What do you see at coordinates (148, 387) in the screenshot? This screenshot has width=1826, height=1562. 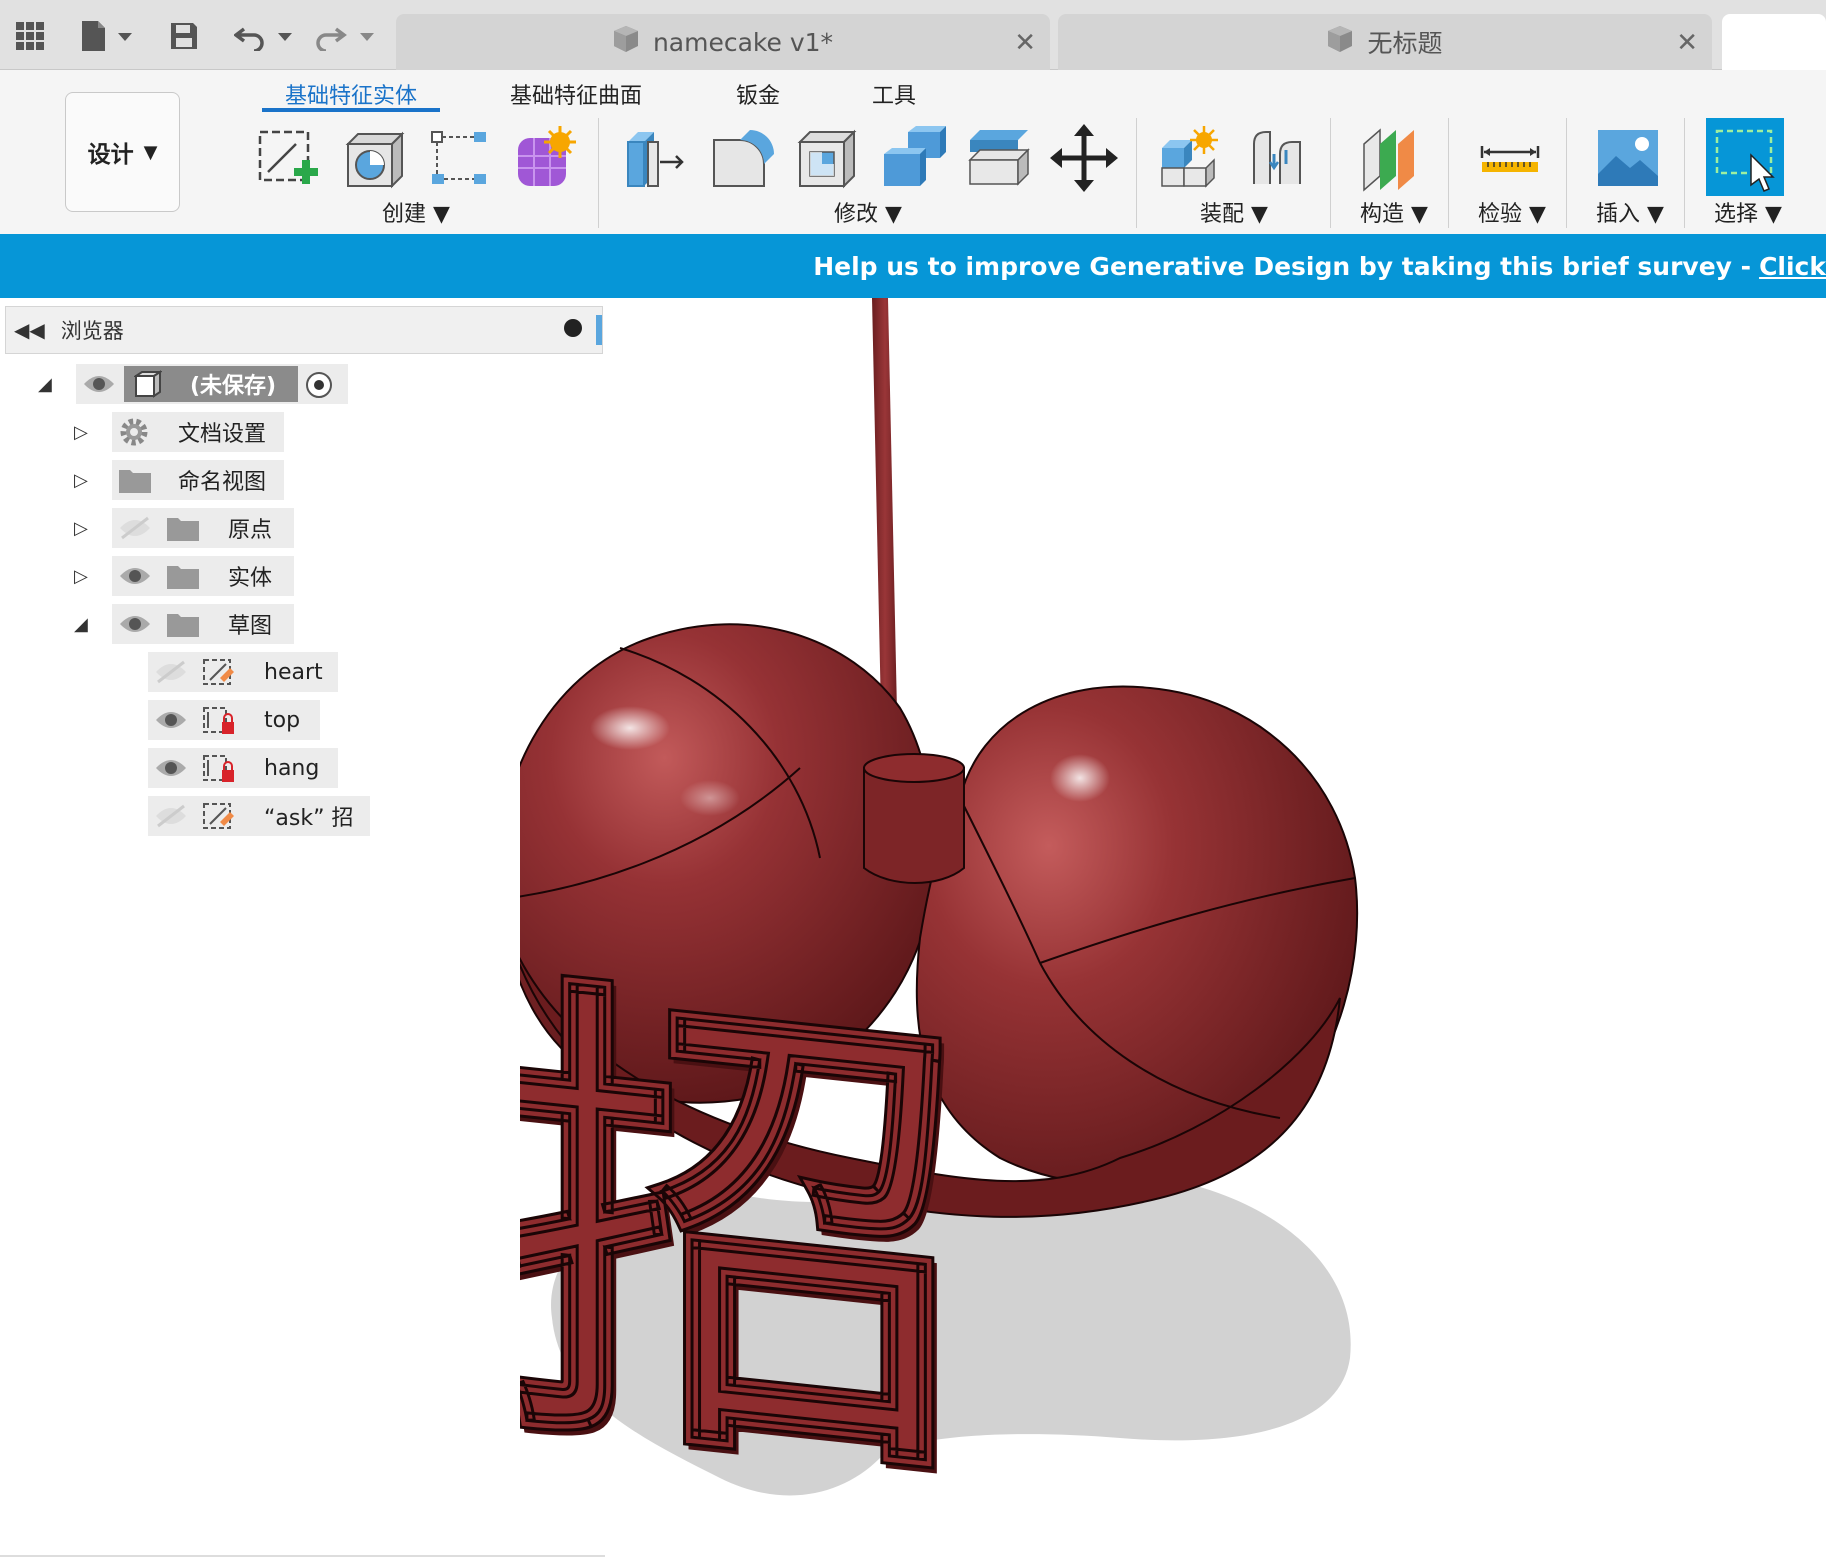 I see `component-icon` at bounding box center [148, 387].